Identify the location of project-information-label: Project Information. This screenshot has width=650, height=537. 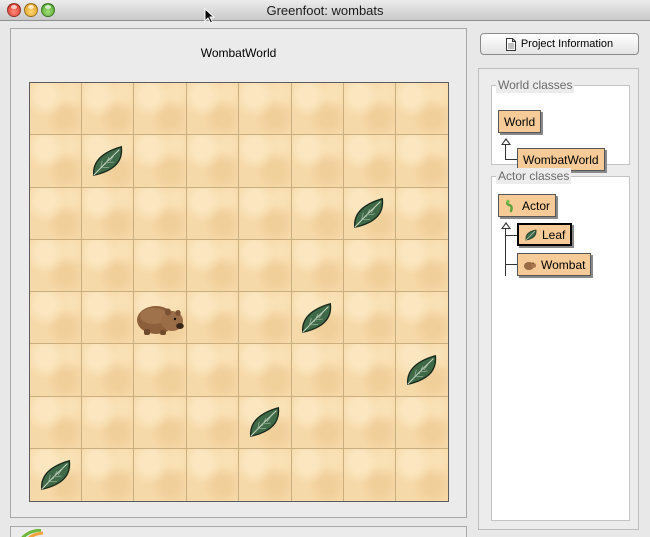
(567, 44).